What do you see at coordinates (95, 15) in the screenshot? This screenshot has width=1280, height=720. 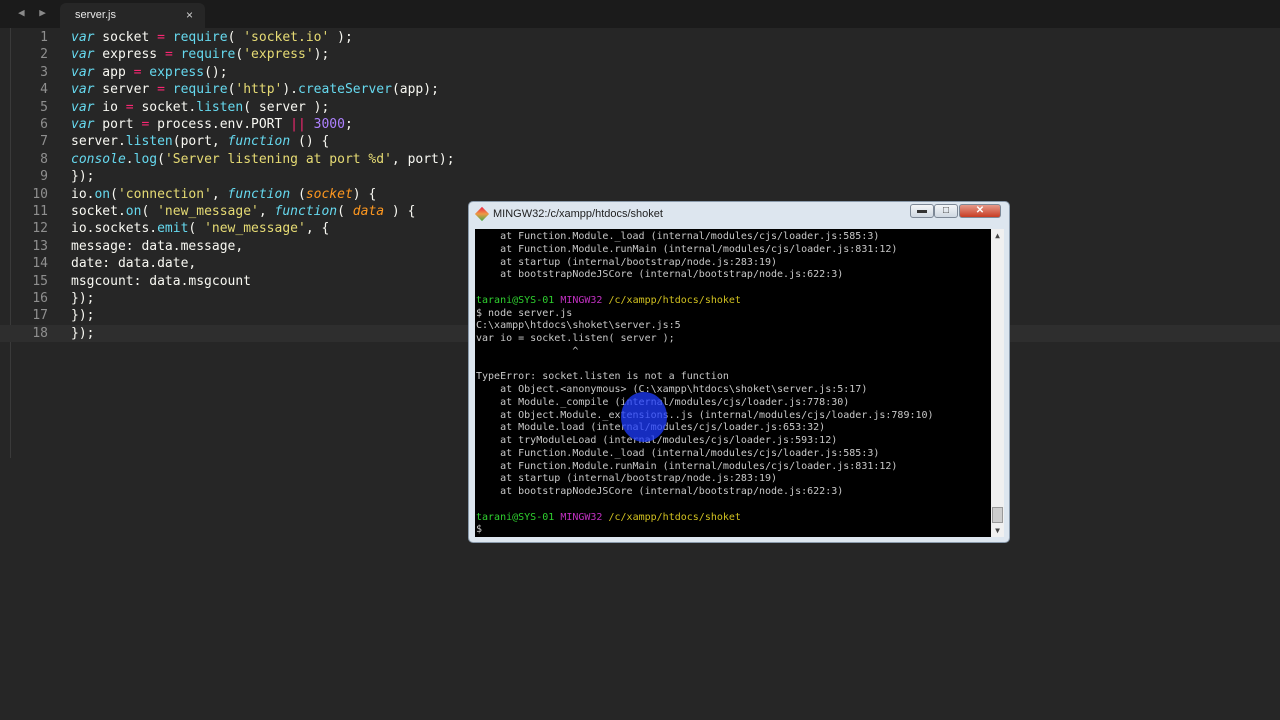 I see `tab-label: server.js` at bounding box center [95, 15].